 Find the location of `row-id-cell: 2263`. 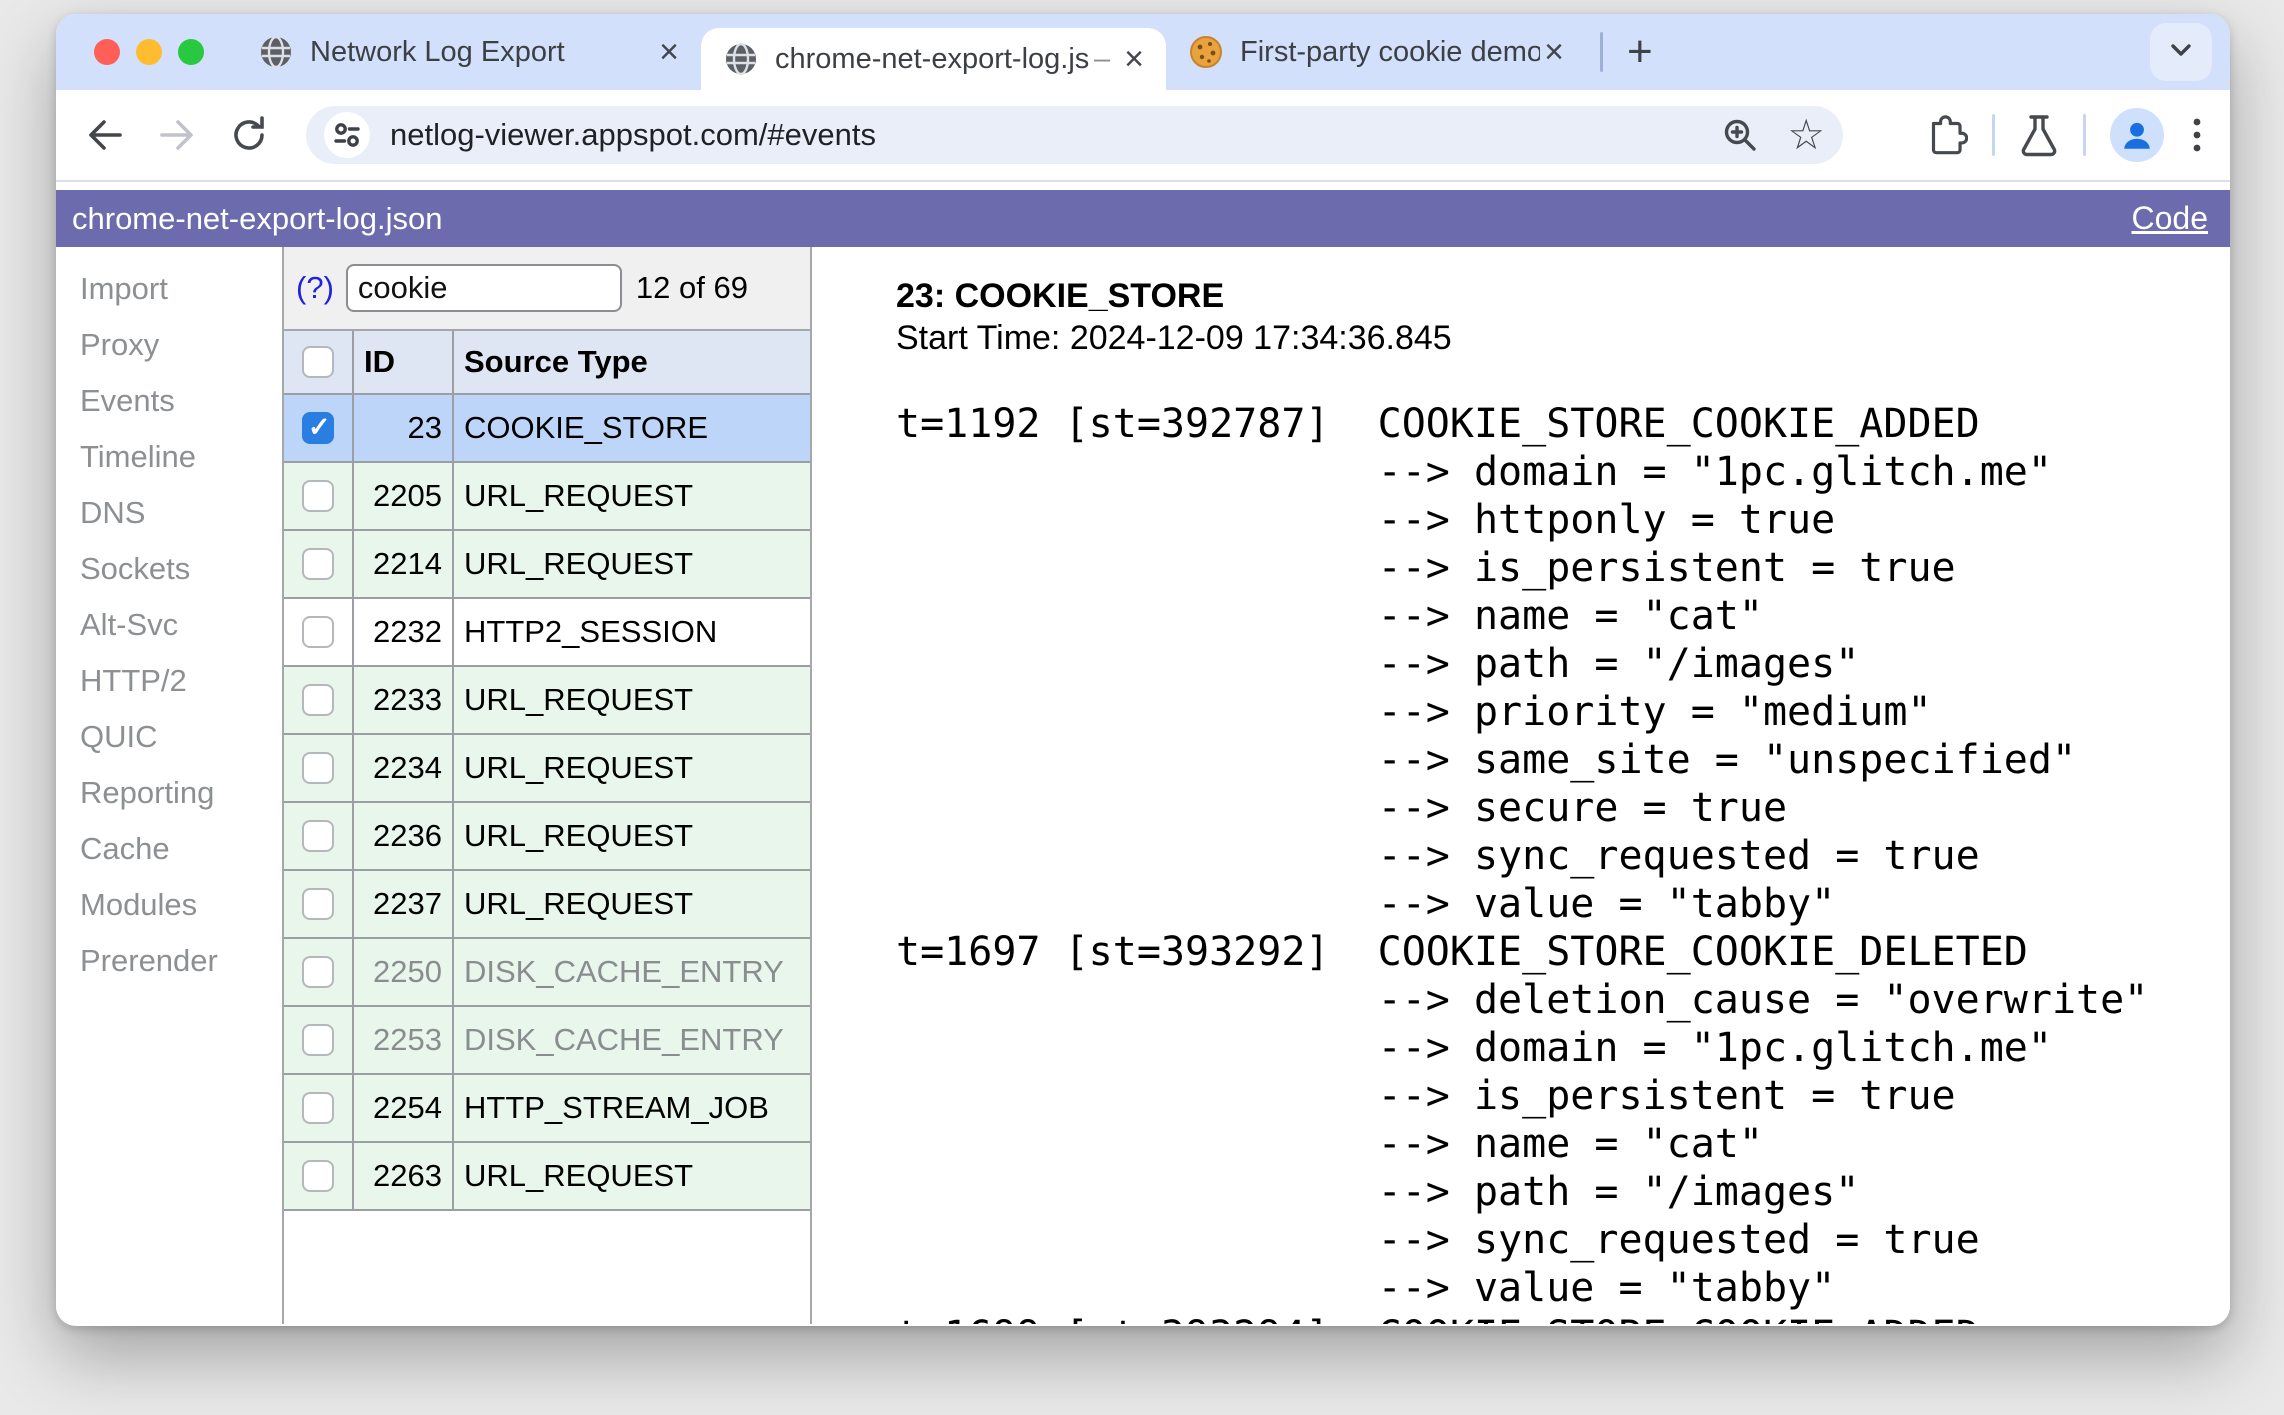

row-id-cell: 2263 is located at coordinates (404, 1176).